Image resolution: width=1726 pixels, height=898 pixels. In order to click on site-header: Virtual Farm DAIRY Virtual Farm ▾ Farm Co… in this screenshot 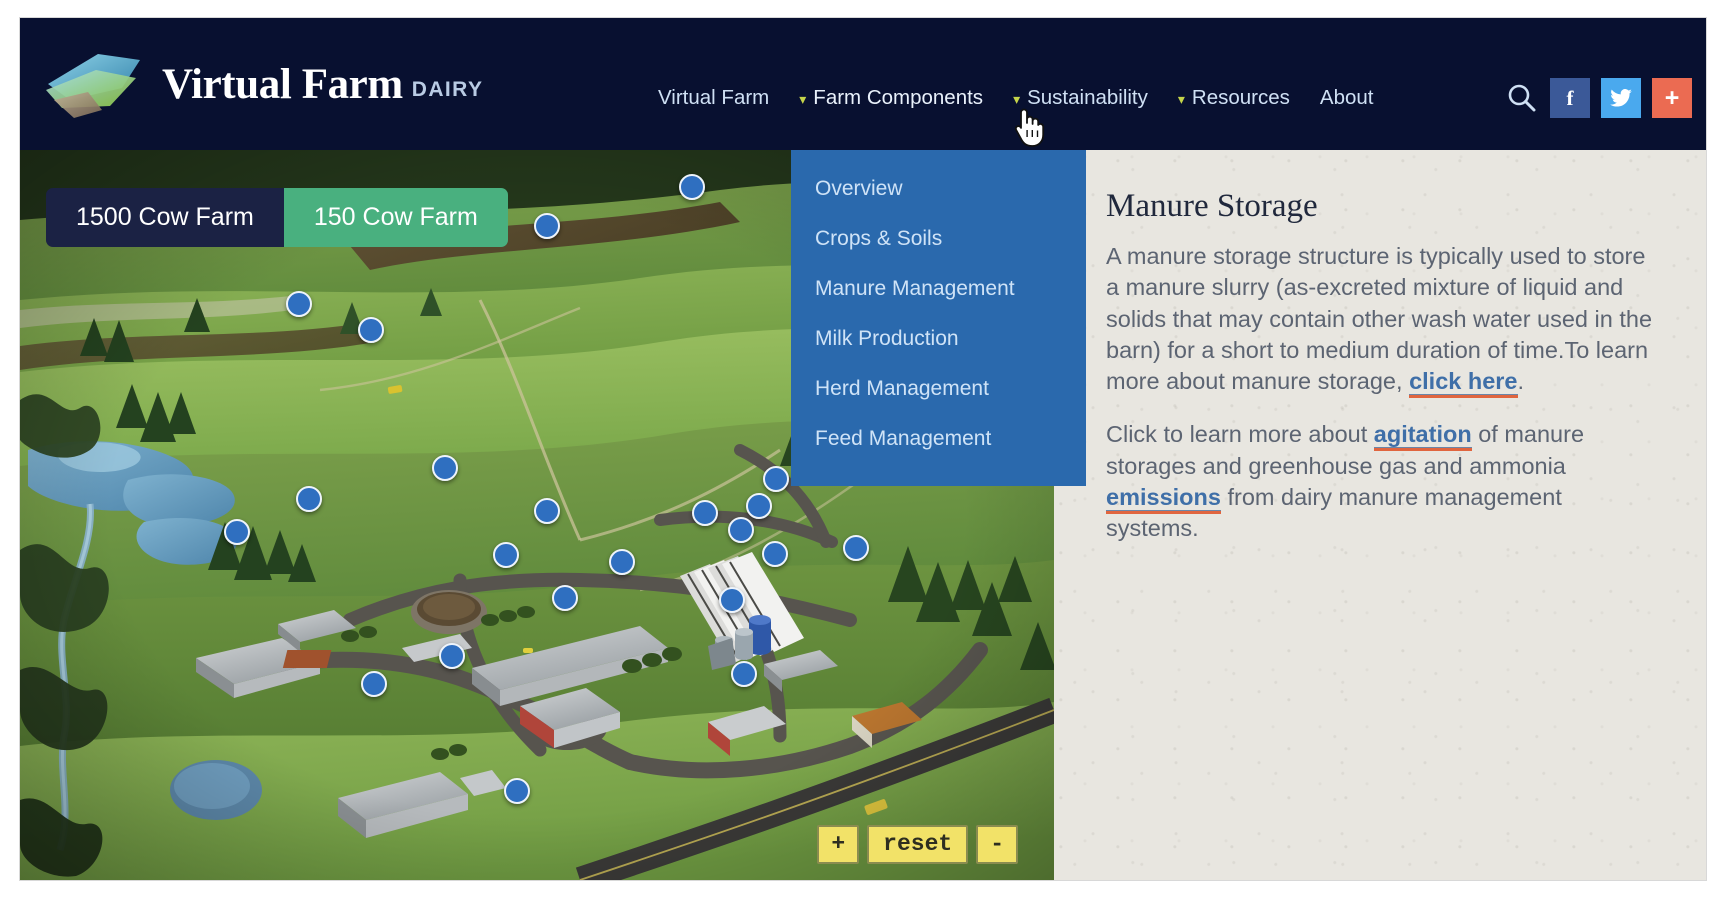, I will do `click(863, 84)`.